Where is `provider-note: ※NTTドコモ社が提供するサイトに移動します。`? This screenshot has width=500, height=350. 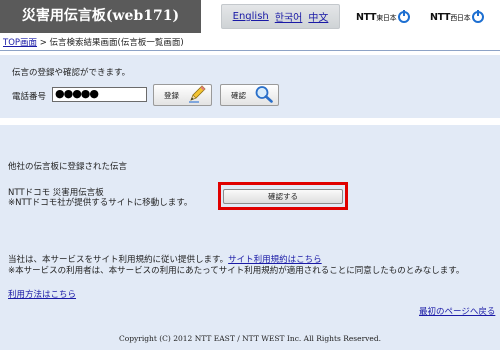
provider-note: ※NTTドコモ社が提供するサイトに移動します。 is located at coordinates (100, 203).